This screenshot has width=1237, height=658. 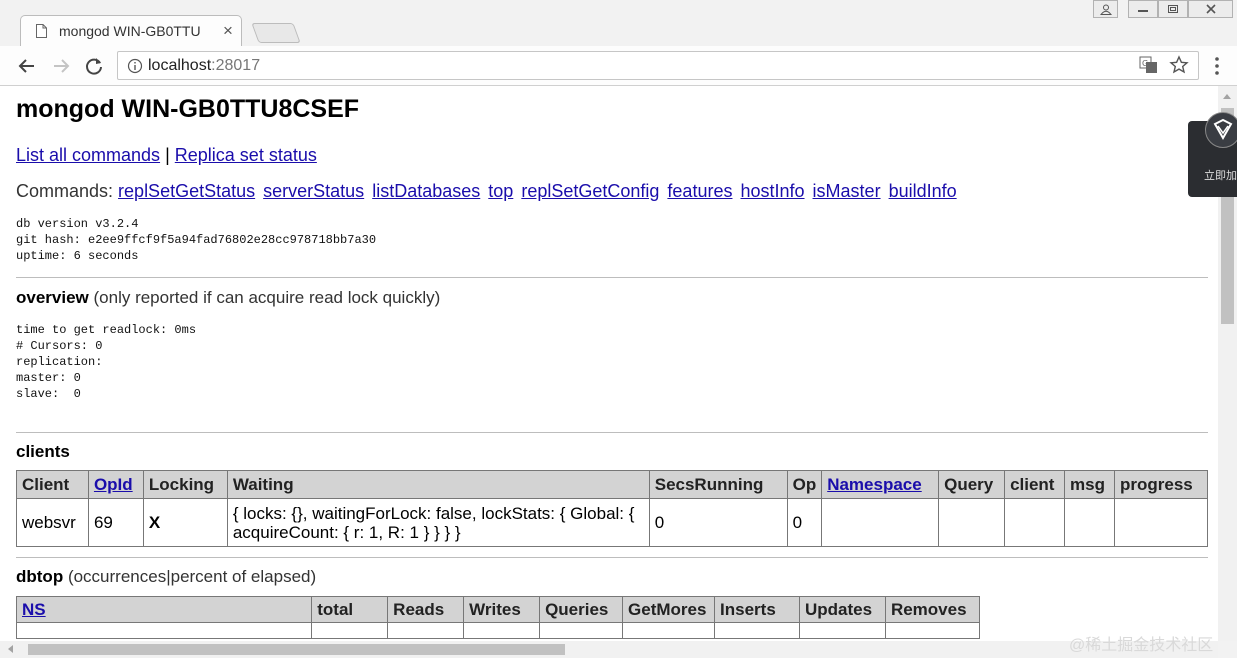 I want to click on url-host: localhost, so click(x=180, y=65).